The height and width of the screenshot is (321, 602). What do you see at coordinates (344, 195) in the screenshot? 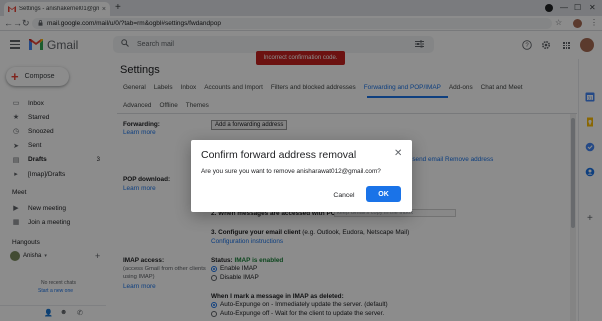
I see `cancel-button: Cancel` at bounding box center [344, 195].